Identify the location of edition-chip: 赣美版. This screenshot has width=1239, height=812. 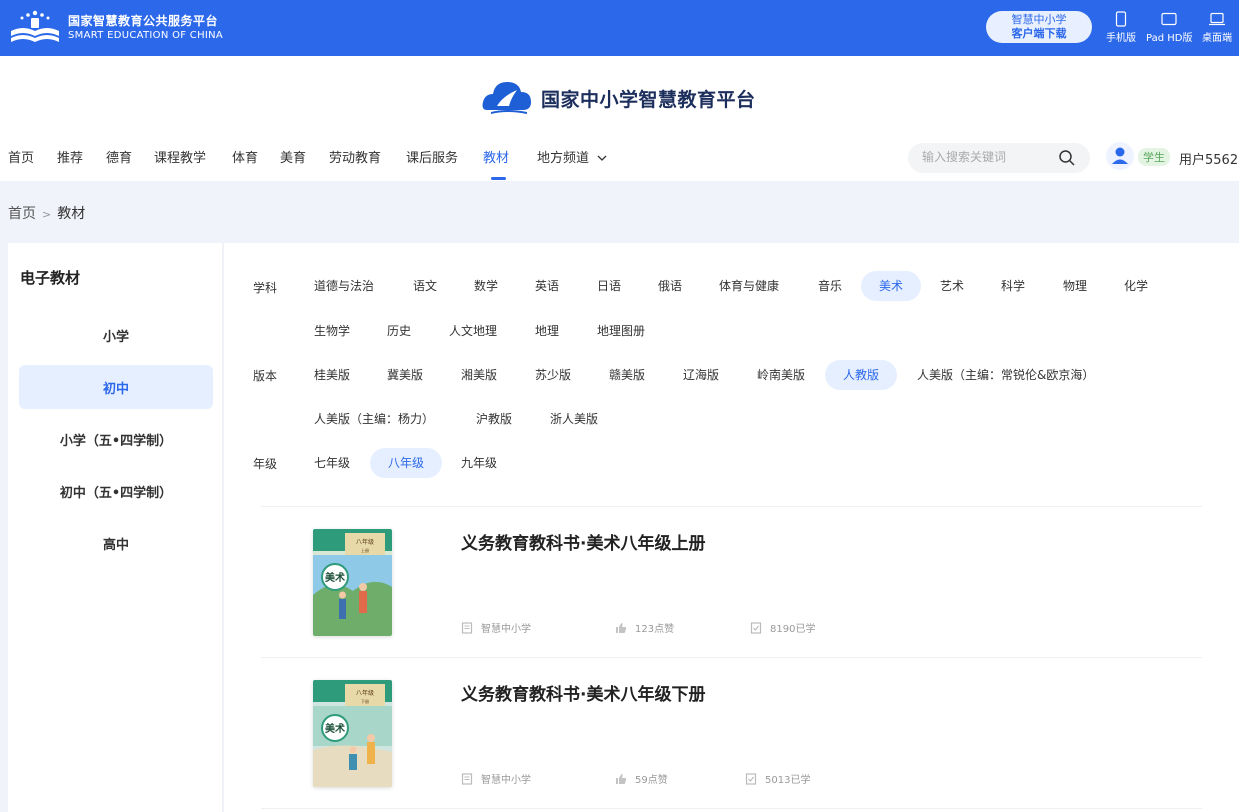
(627, 375).